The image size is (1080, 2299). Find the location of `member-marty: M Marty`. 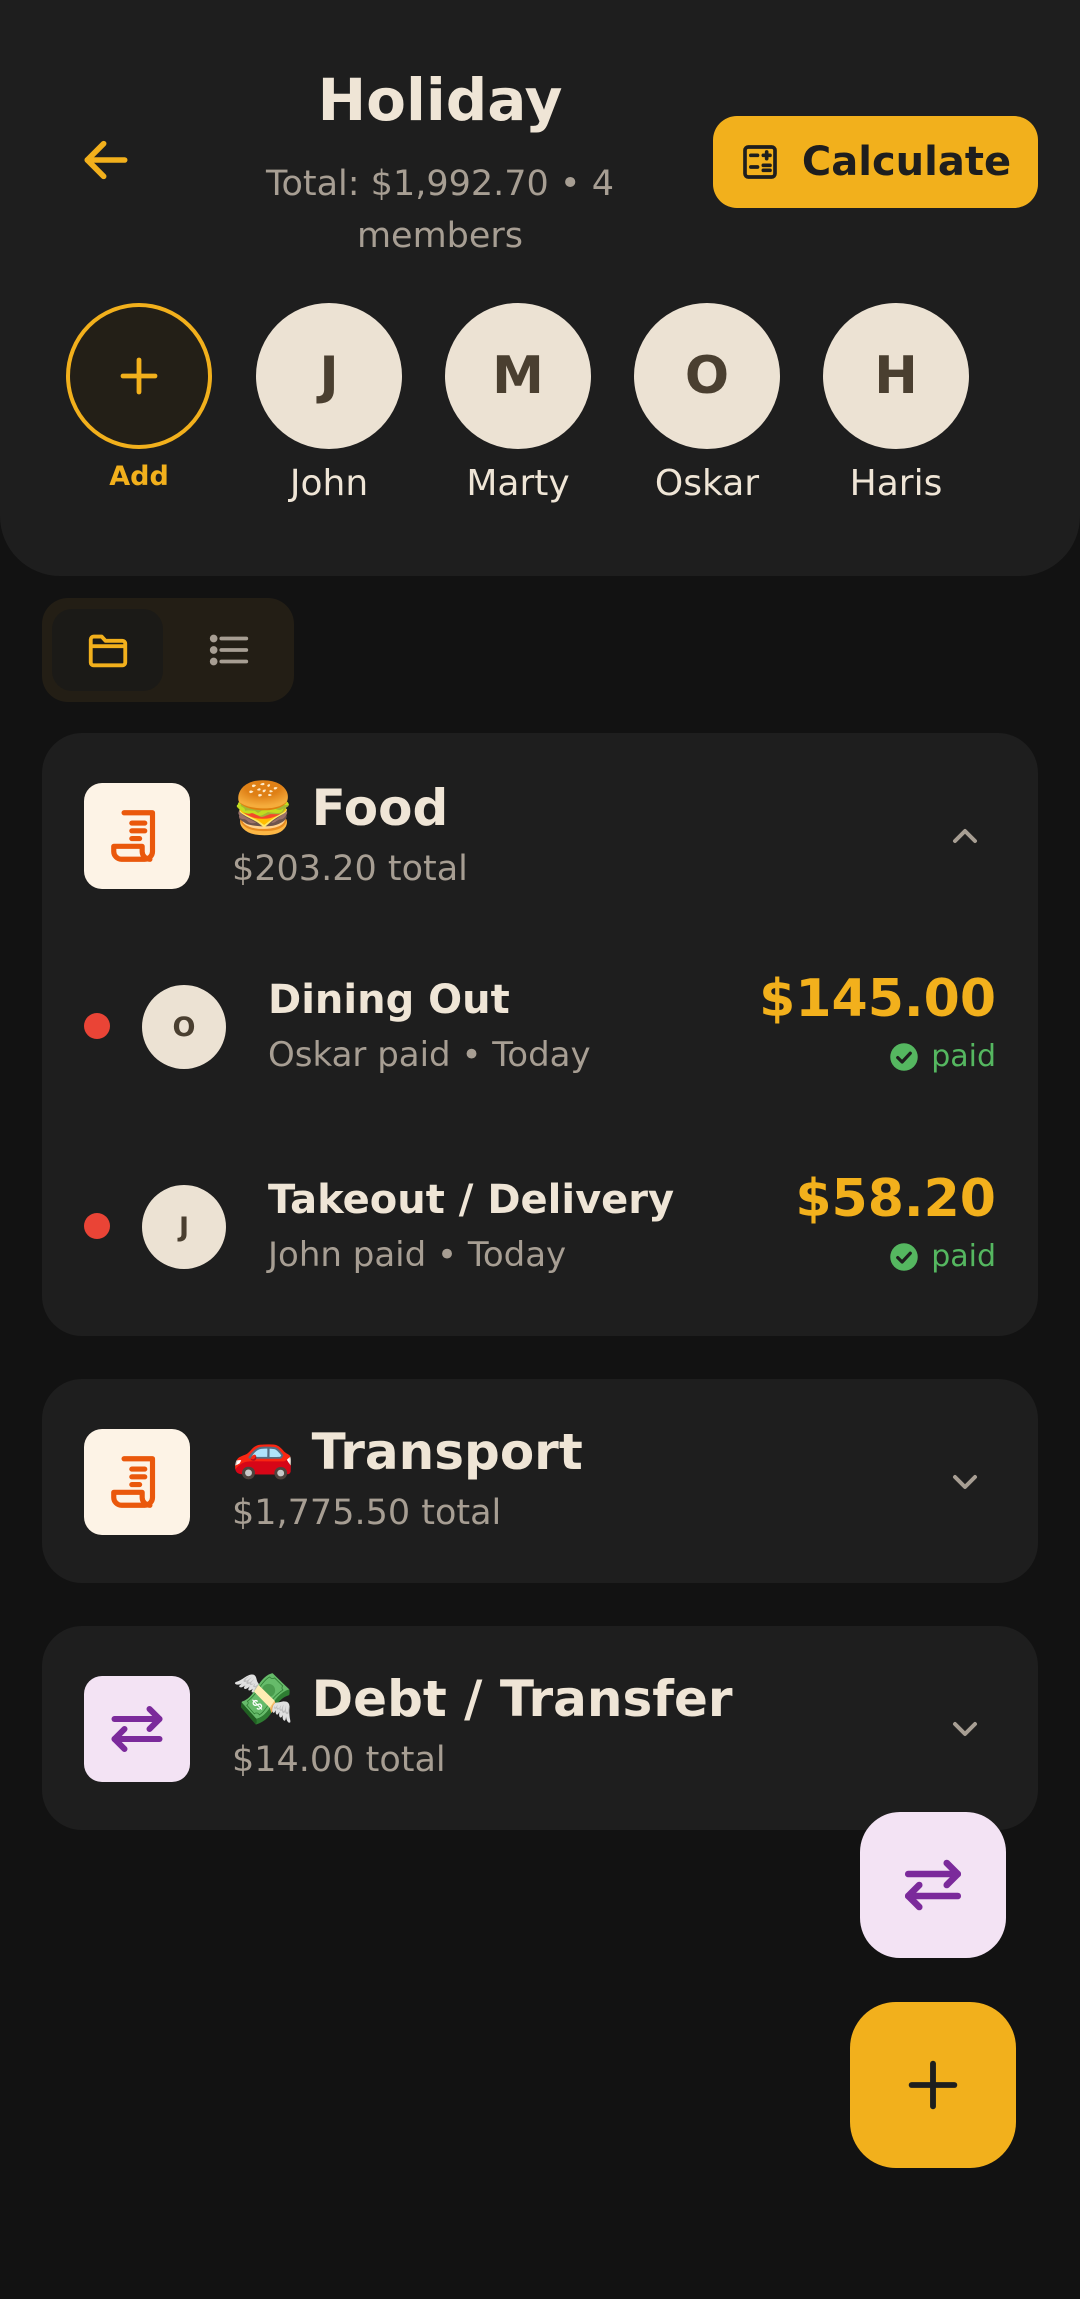

member-marty: M Marty is located at coordinates (518, 403).